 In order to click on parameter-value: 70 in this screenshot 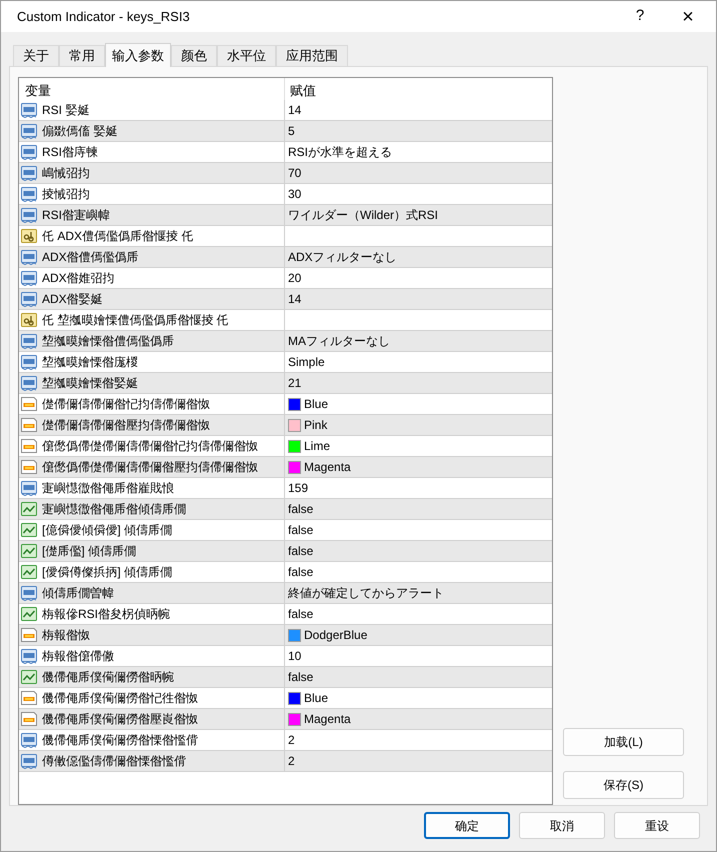, I will do `click(295, 173)`.